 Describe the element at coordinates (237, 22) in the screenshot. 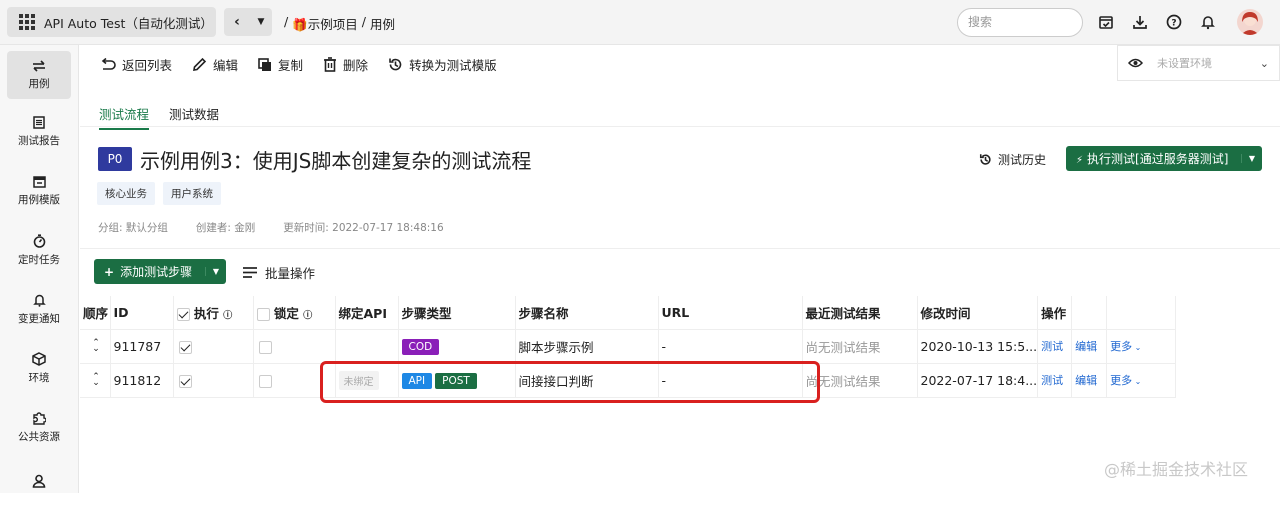

I see `back-chevron-icon: ‹` at that location.